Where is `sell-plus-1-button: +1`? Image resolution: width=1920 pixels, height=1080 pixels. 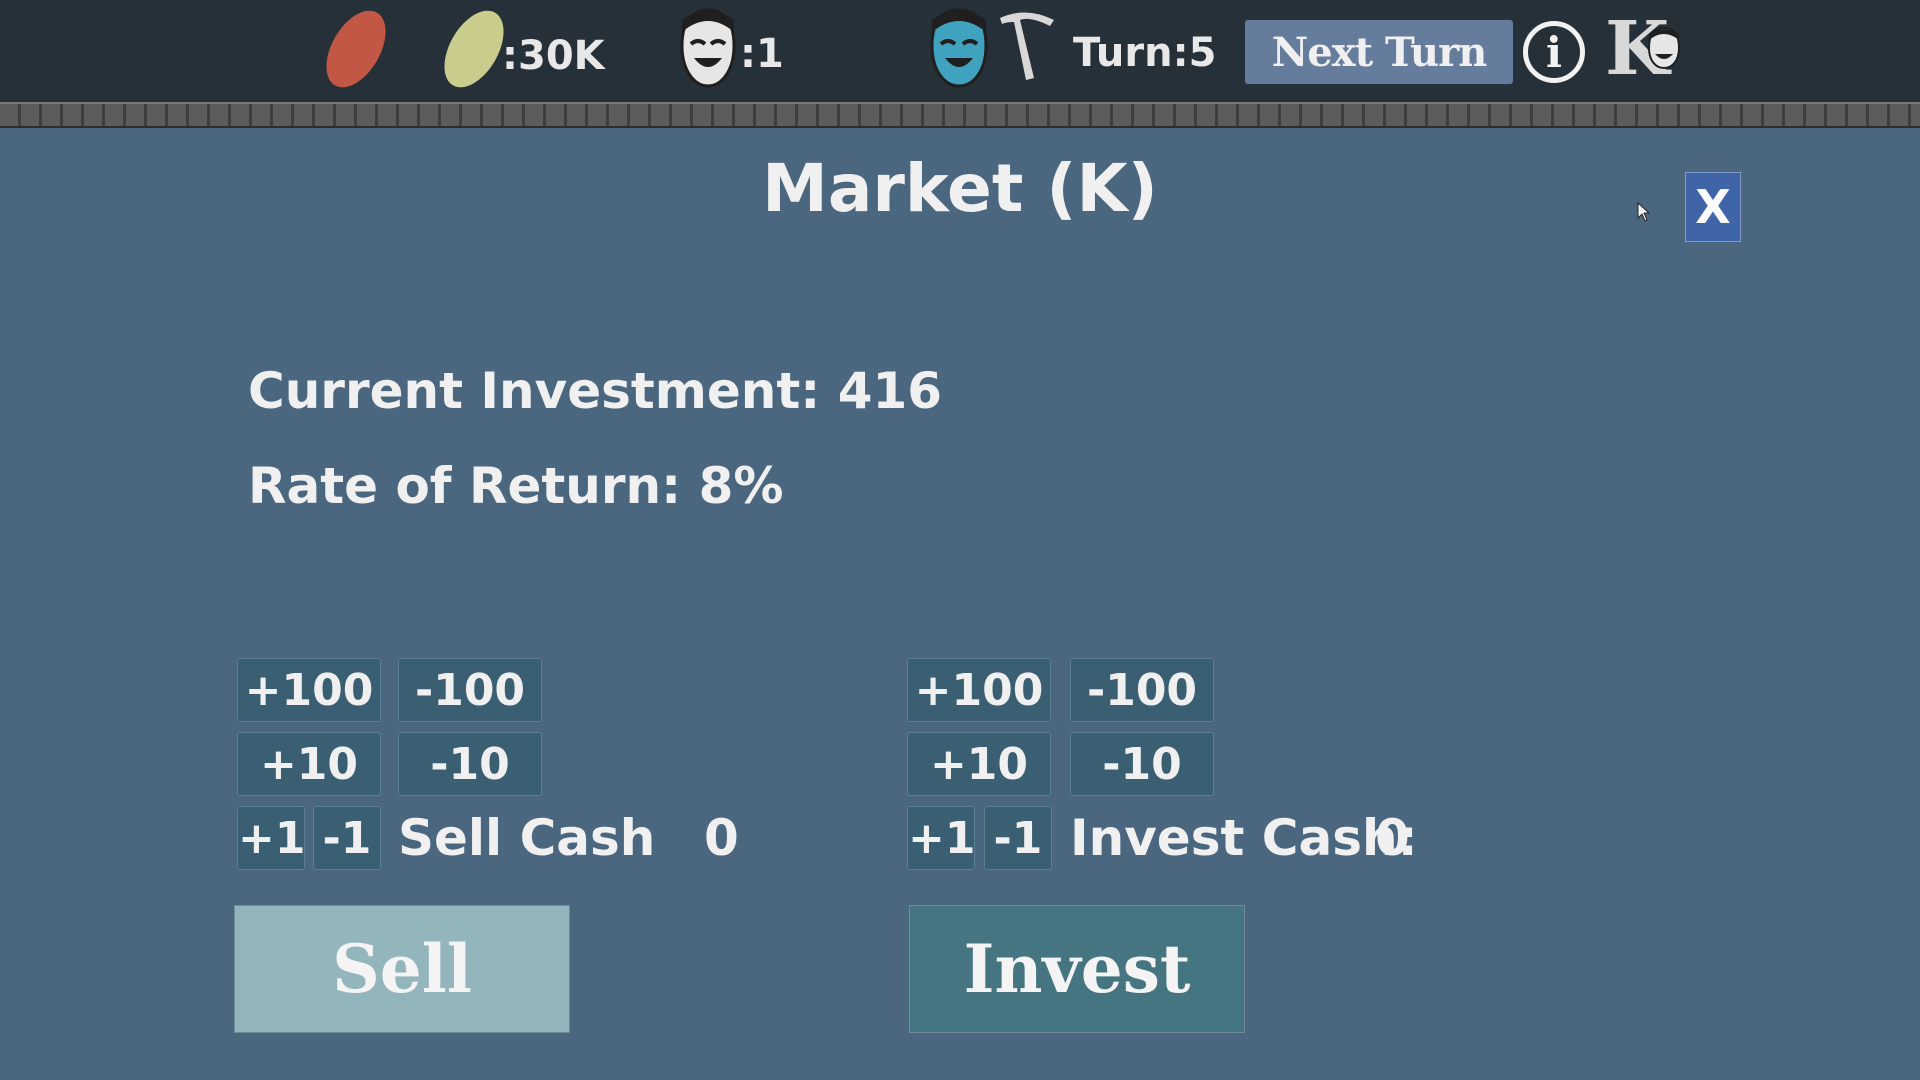
sell-plus-1-button: +1 is located at coordinates (271, 838).